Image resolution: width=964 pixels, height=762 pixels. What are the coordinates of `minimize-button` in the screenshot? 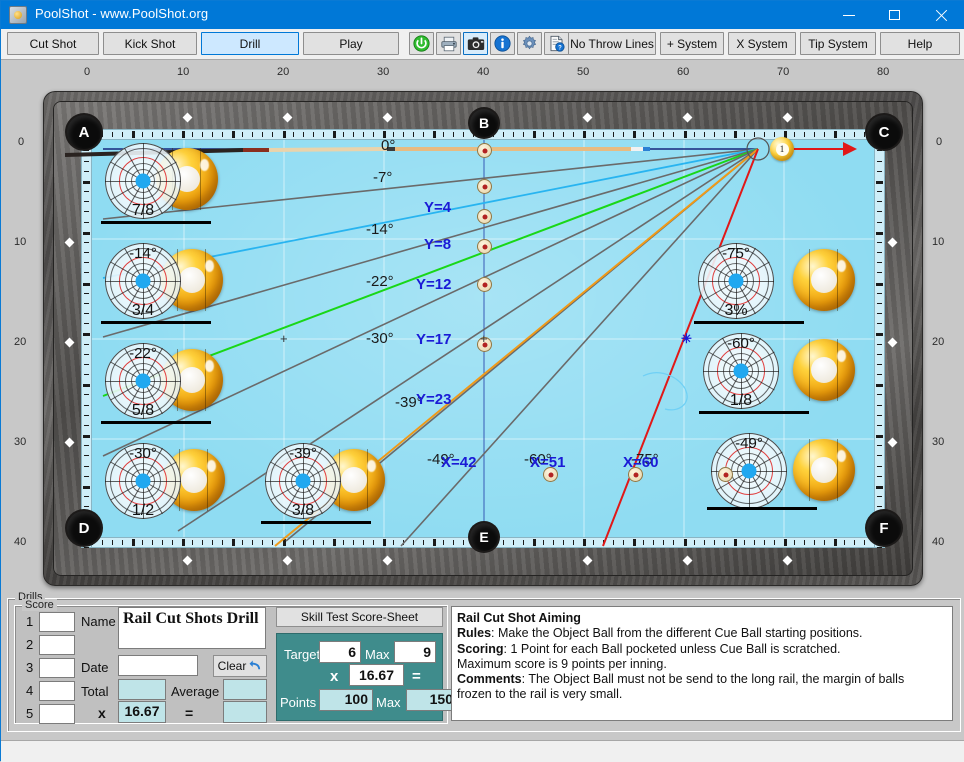 It's located at (849, 15).